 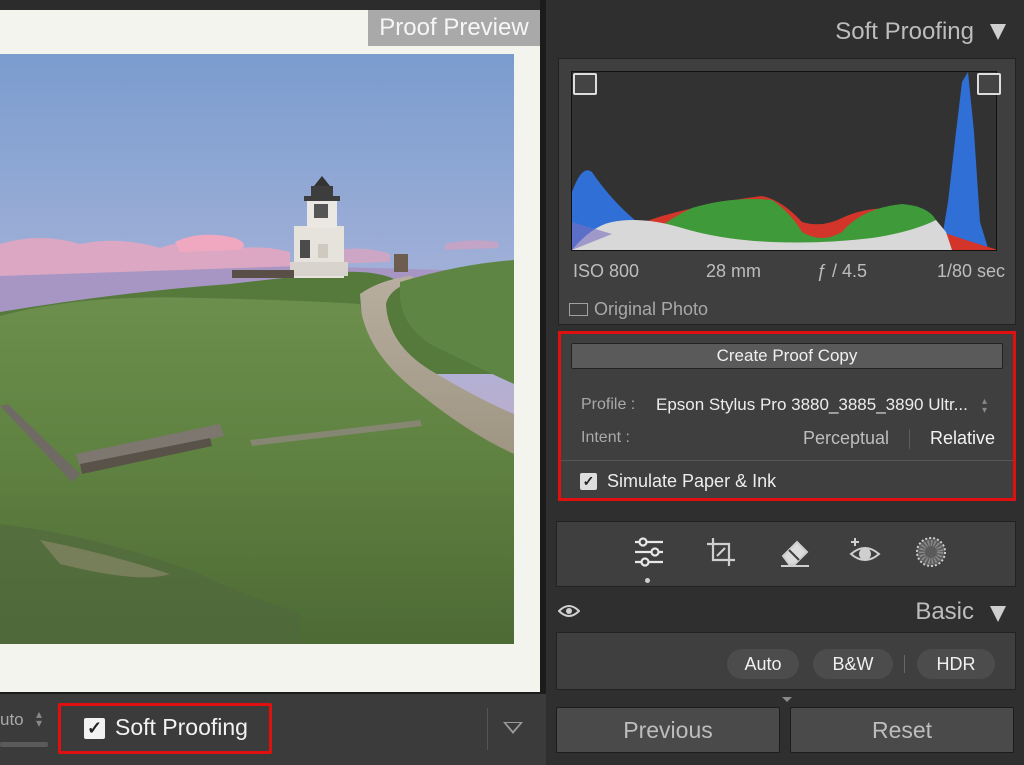 I want to click on hdr-button: HDR, so click(x=956, y=664).